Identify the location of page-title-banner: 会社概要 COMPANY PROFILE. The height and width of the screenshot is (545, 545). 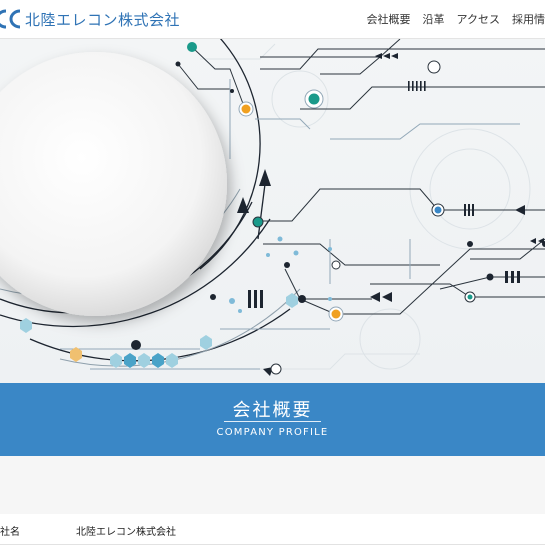
(272, 419).